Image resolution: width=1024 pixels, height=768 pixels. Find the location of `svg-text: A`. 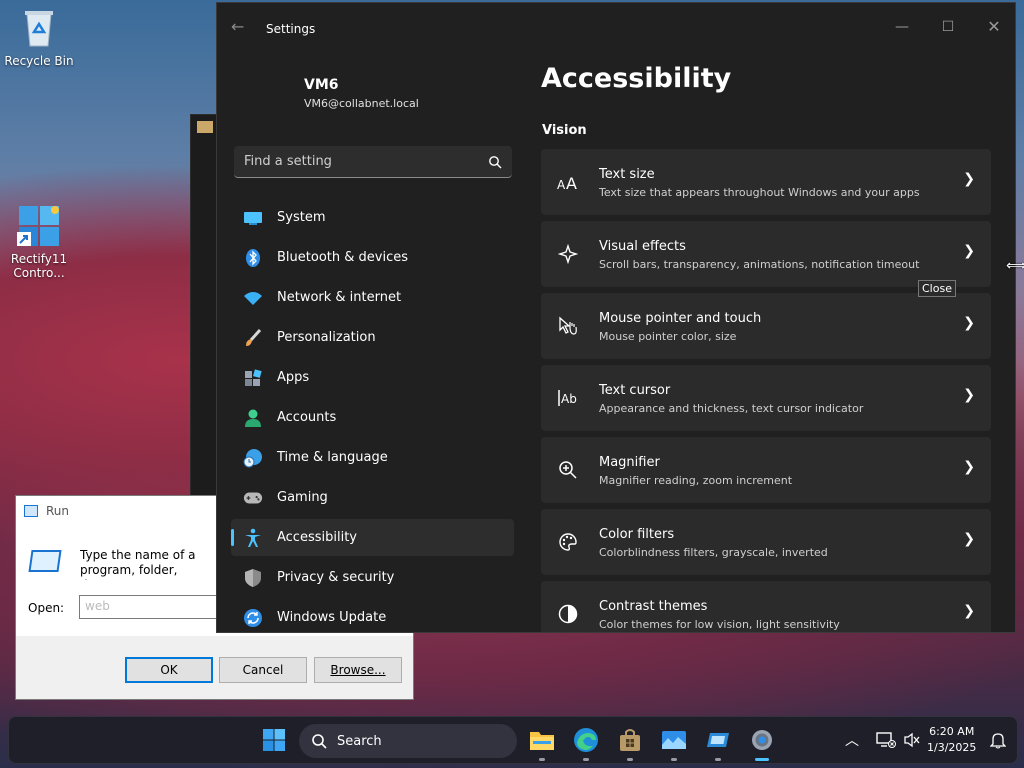

svg-text: A is located at coordinates (571, 182).